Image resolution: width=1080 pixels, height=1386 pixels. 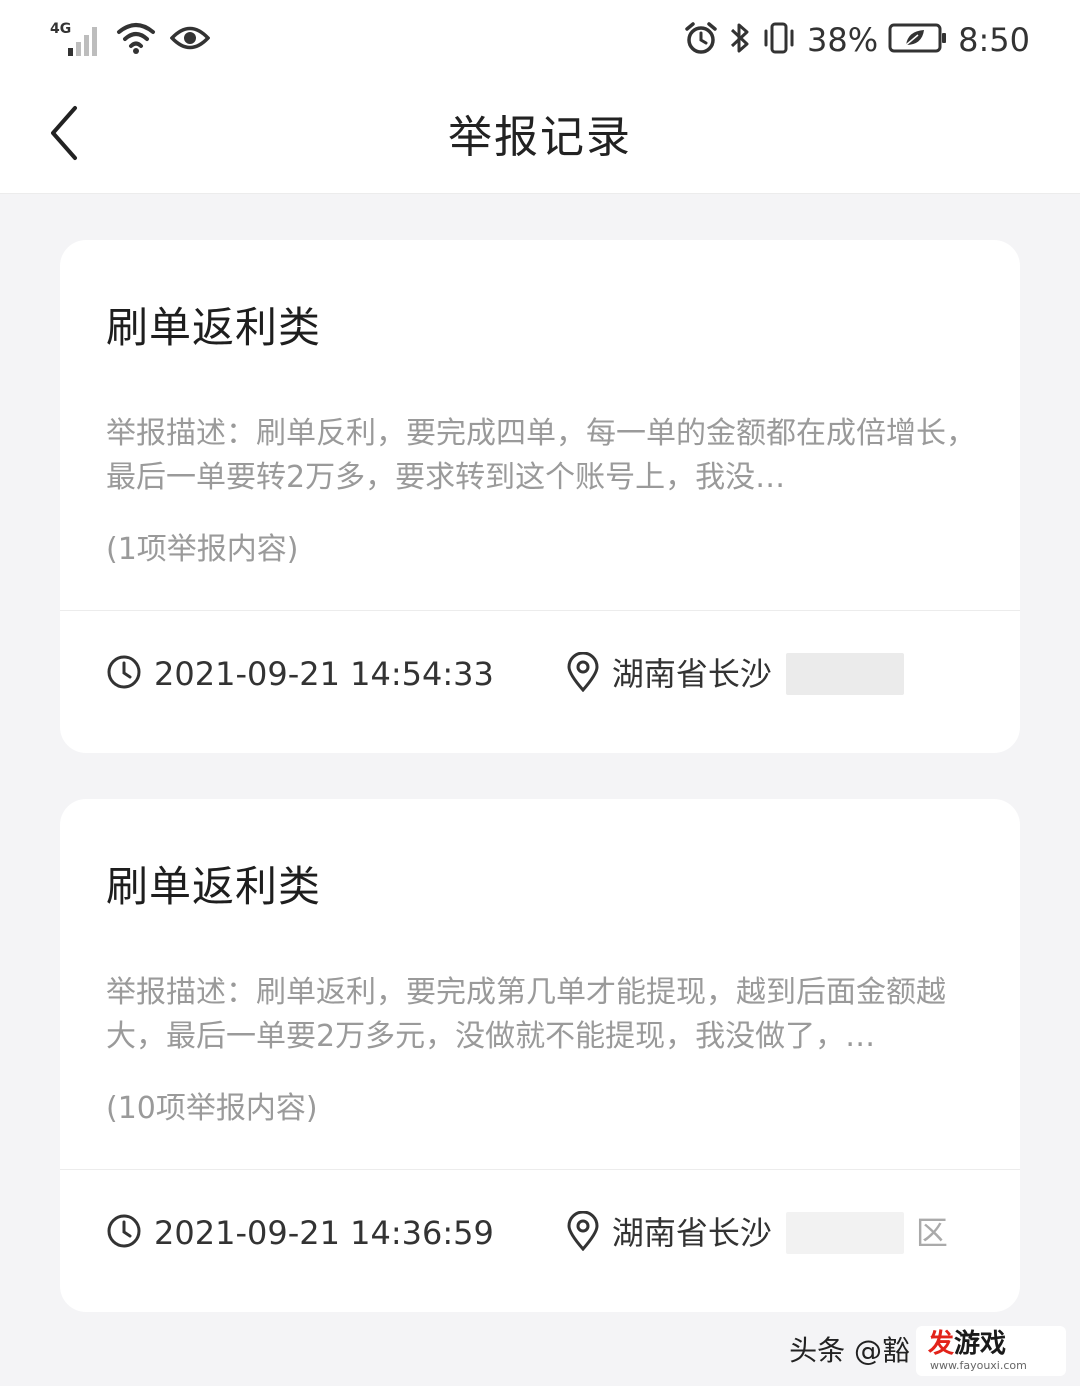 I want to click on report-location: 湖南省长沙, so click(x=735, y=674).